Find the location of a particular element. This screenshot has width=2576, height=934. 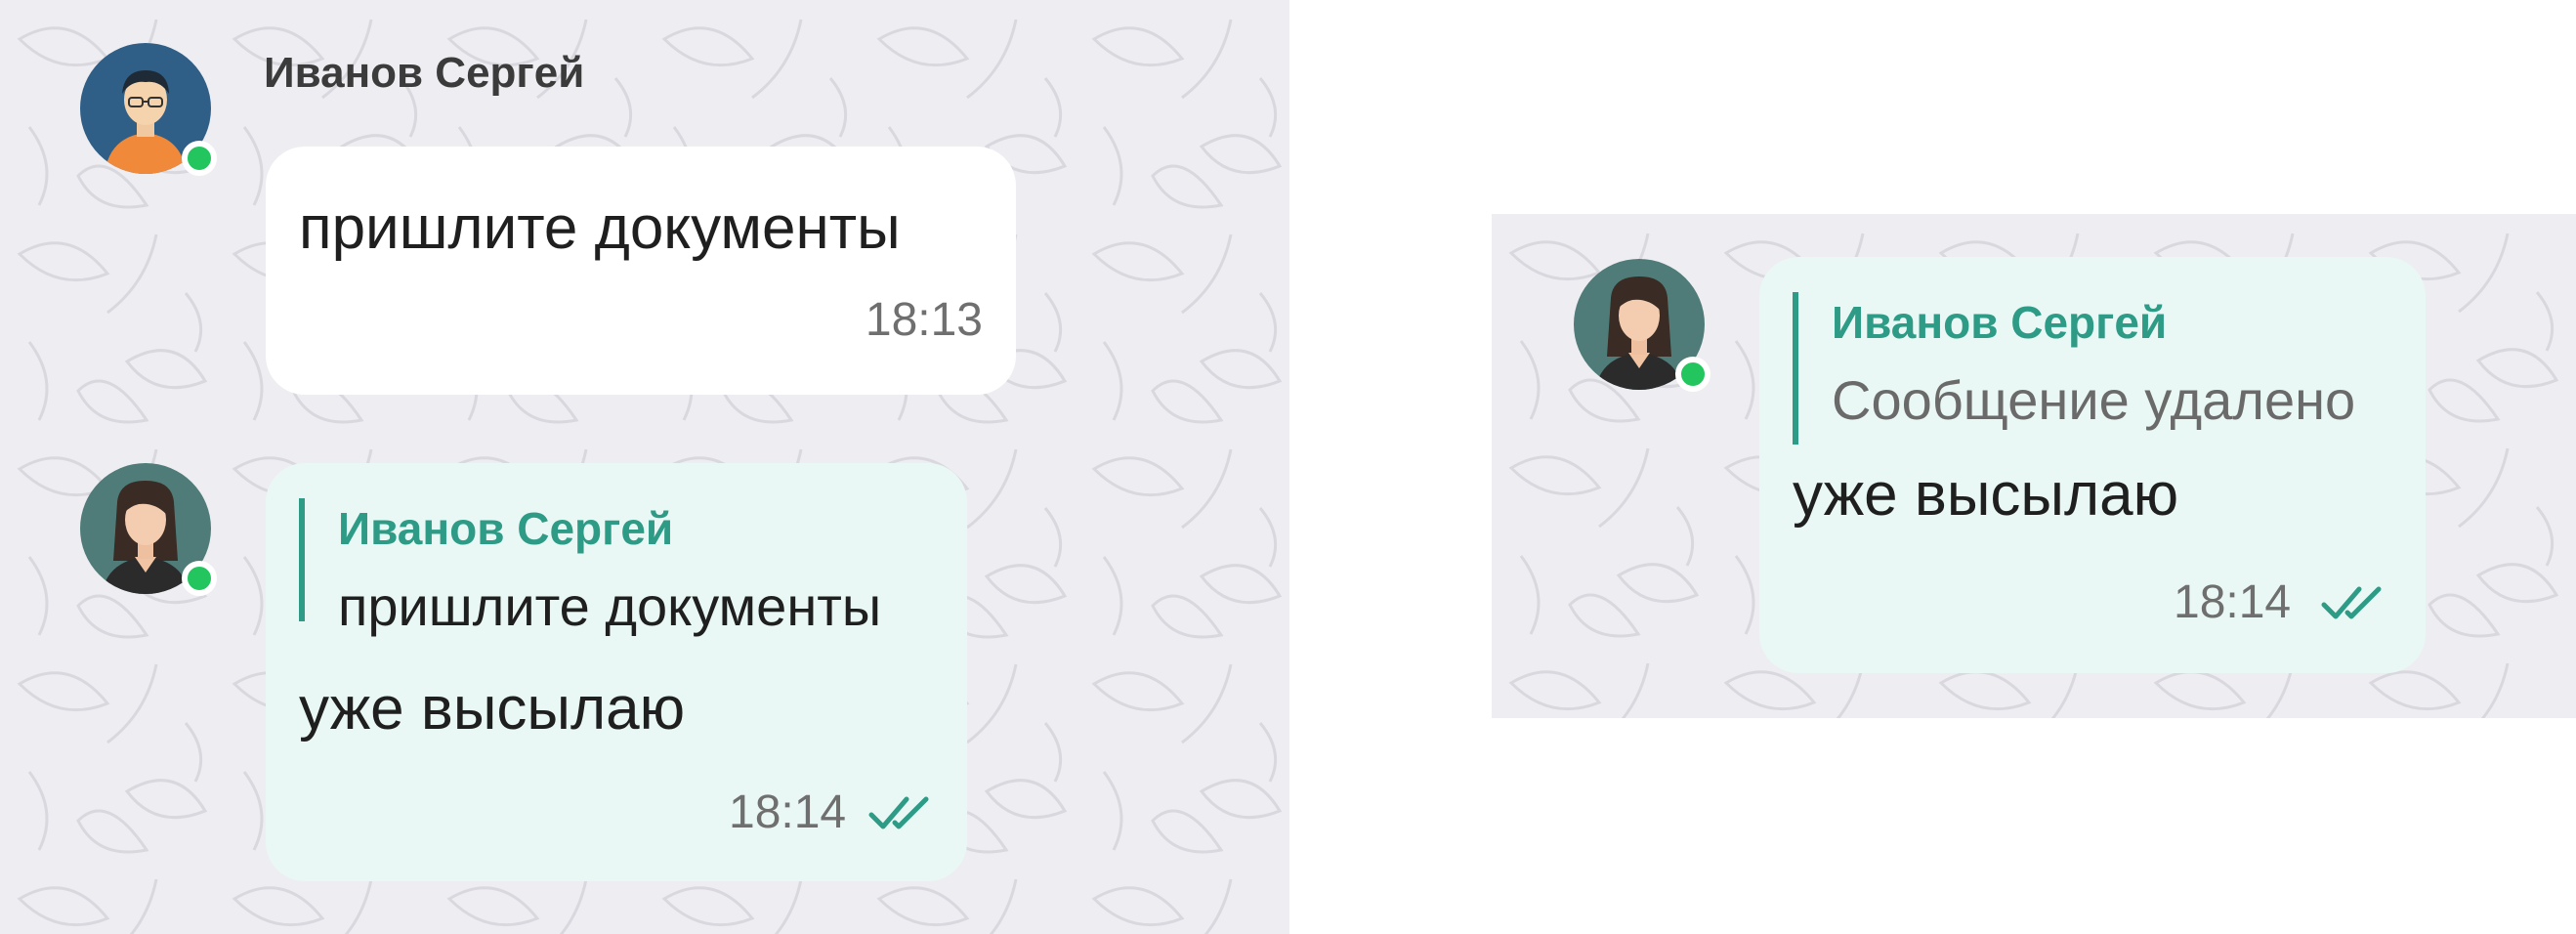

message-text: пришлите документы is located at coordinates (600, 228).